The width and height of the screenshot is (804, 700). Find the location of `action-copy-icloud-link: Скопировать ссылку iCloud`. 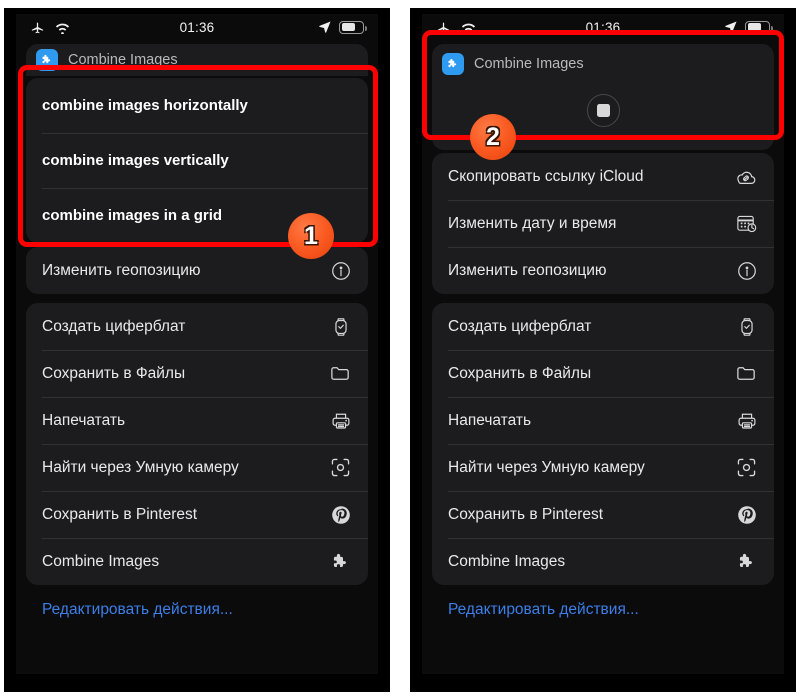

action-copy-icloud-link: Скопировать ссылку iCloud is located at coordinates (603, 176).